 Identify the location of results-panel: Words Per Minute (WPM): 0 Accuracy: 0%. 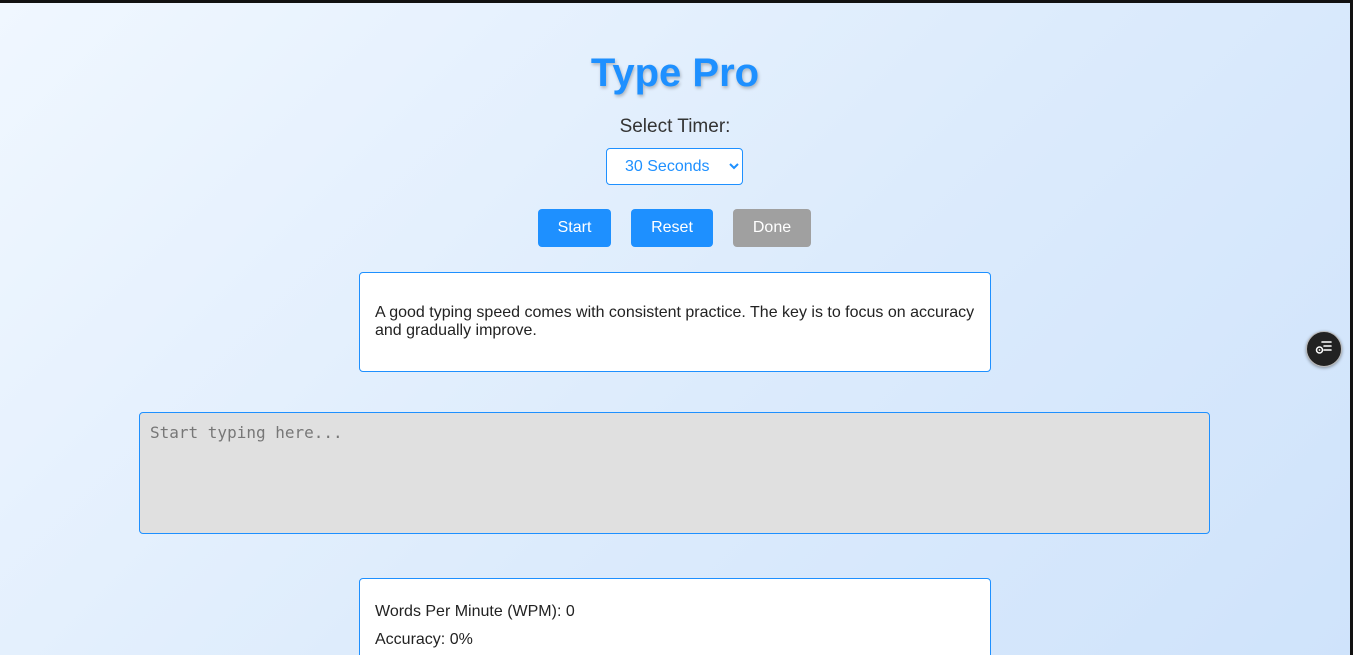
(675, 616).